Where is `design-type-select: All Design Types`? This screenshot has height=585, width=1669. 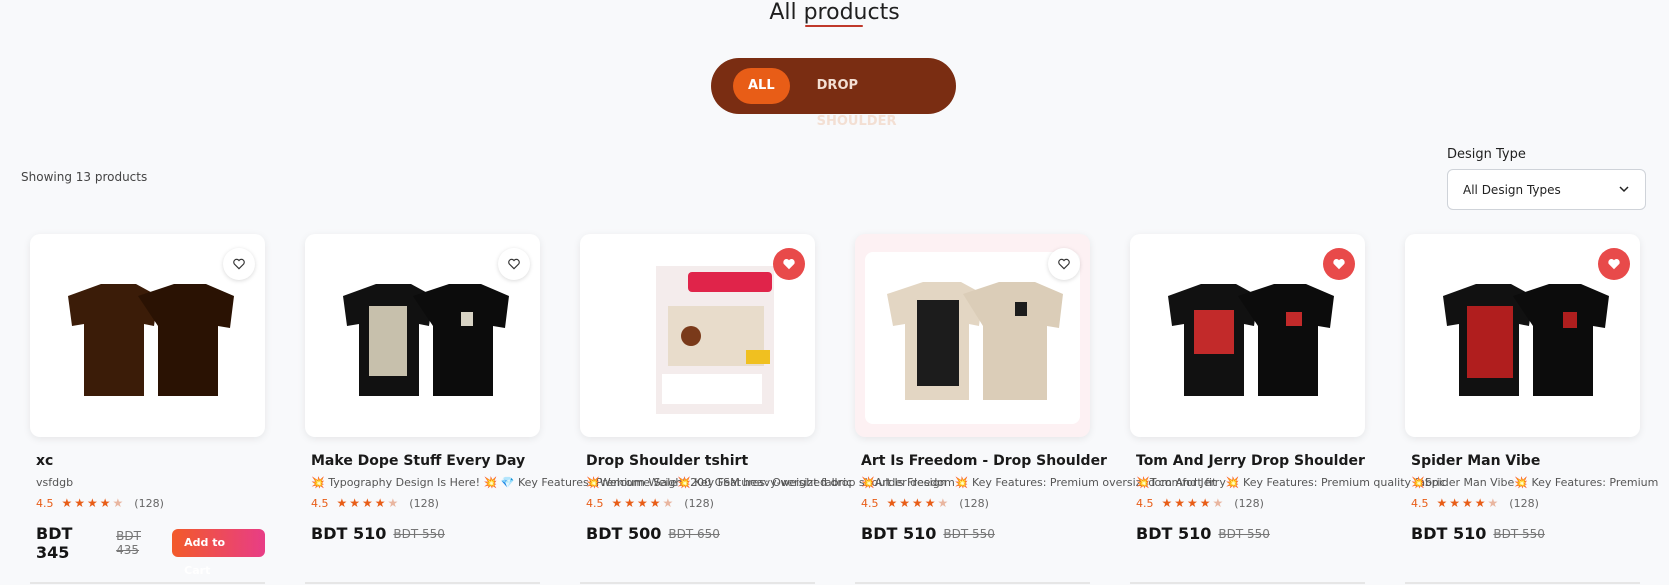
design-type-select: All Design Types is located at coordinates (1546, 189).